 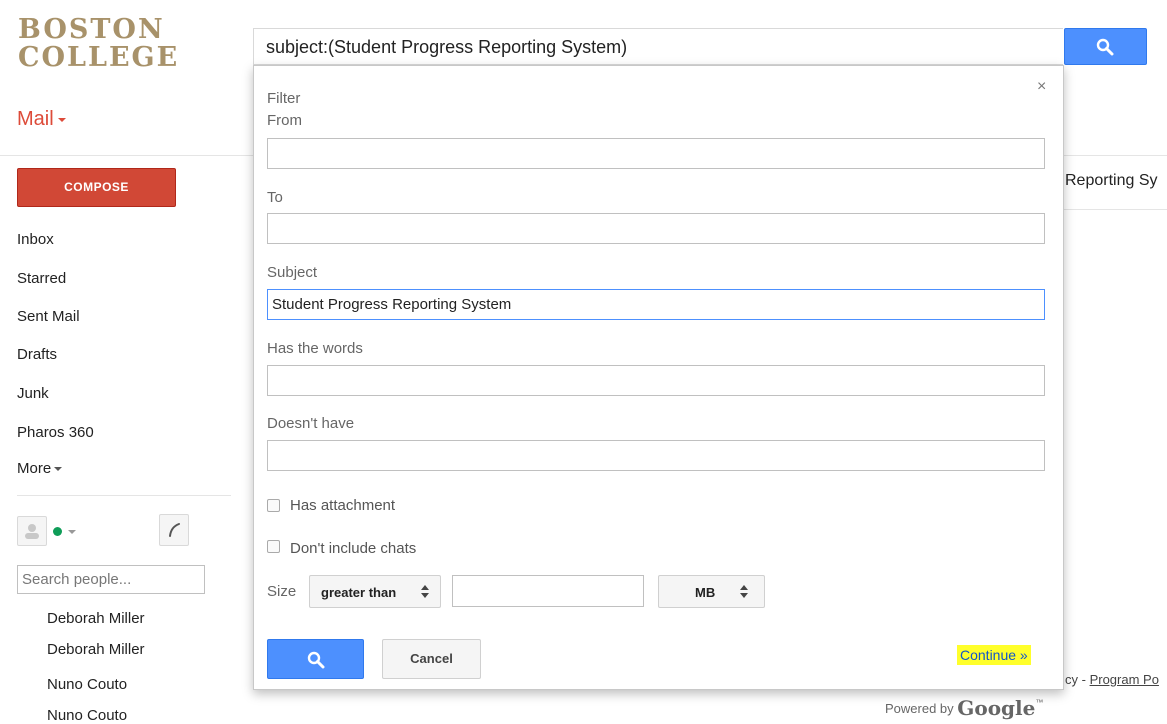 What do you see at coordinates (96, 187) in the screenshot?
I see `compose-button: COMPOSE` at bounding box center [96, 187].